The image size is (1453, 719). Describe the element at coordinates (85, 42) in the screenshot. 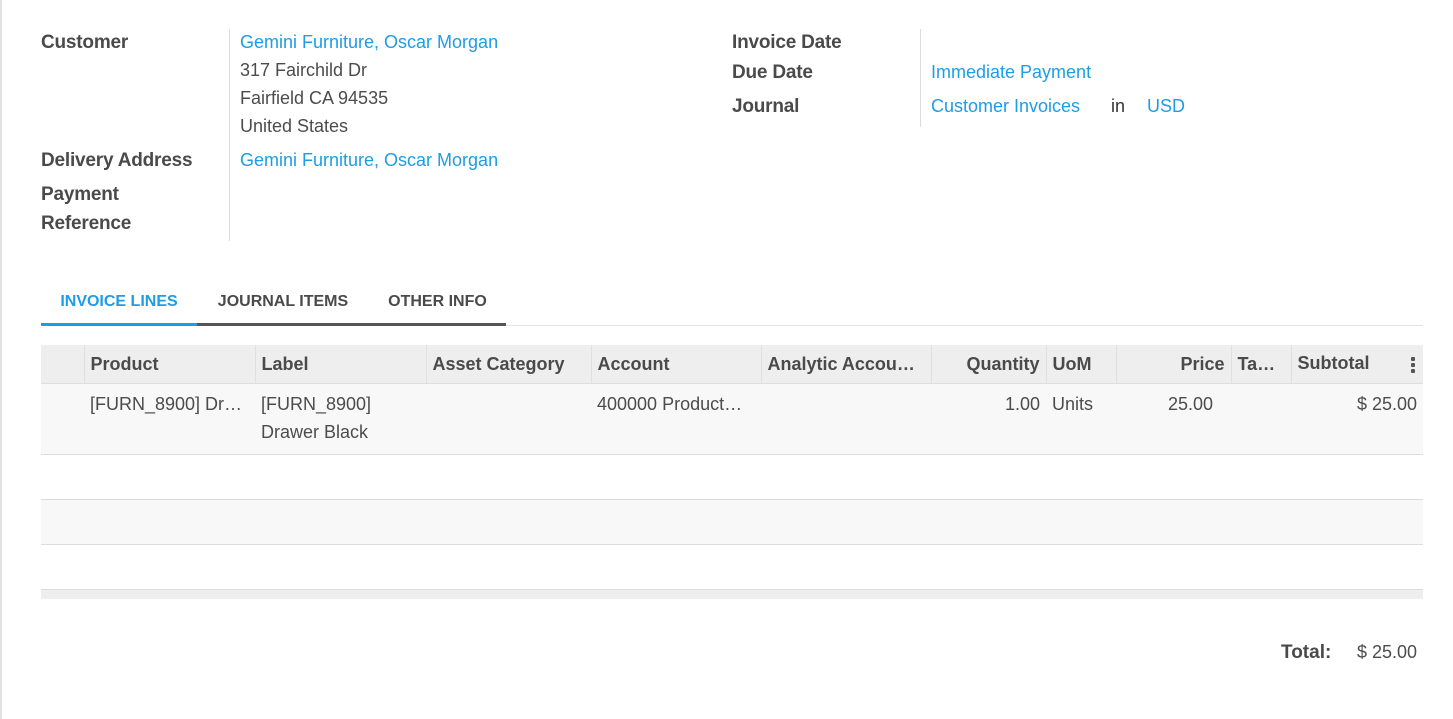

I see `customer-label: Customer` at that location.